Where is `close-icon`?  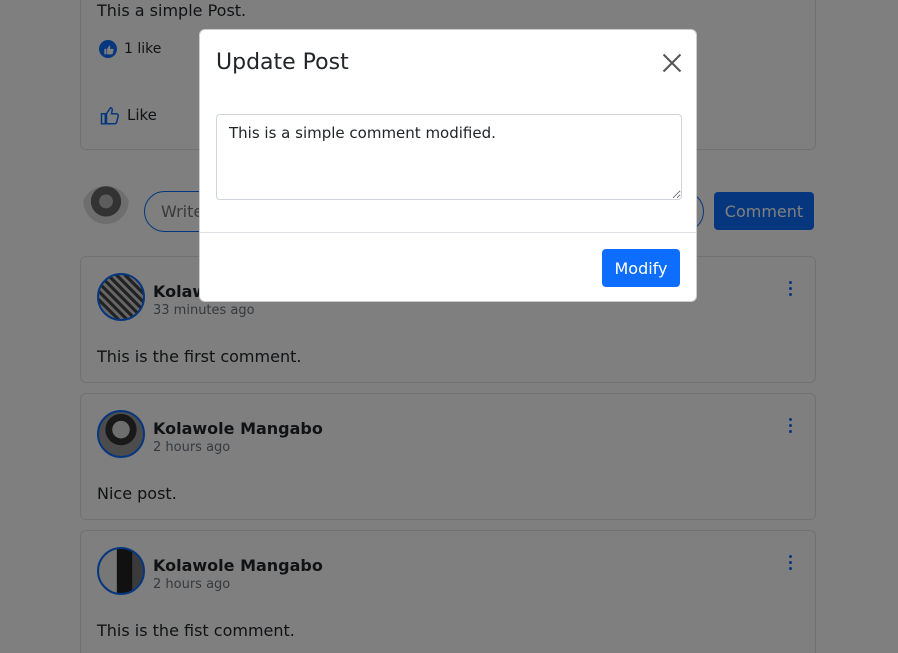 close-icon is located at coordinates (672, 63).